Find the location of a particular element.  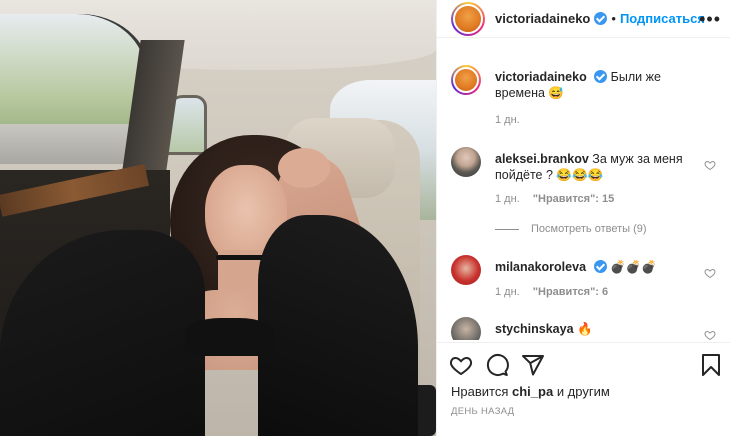

caption-username: victoriadaineko is located at coordinates (541, 77).